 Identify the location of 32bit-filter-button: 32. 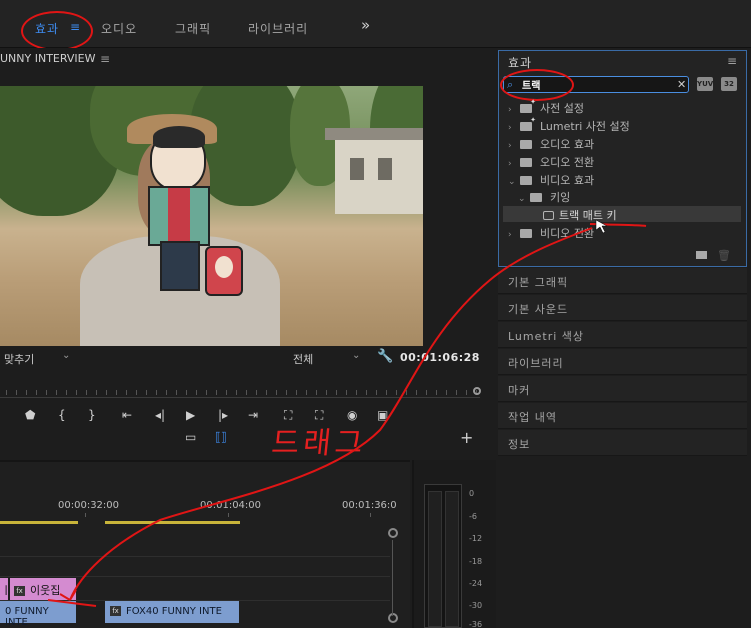
(729, 84).